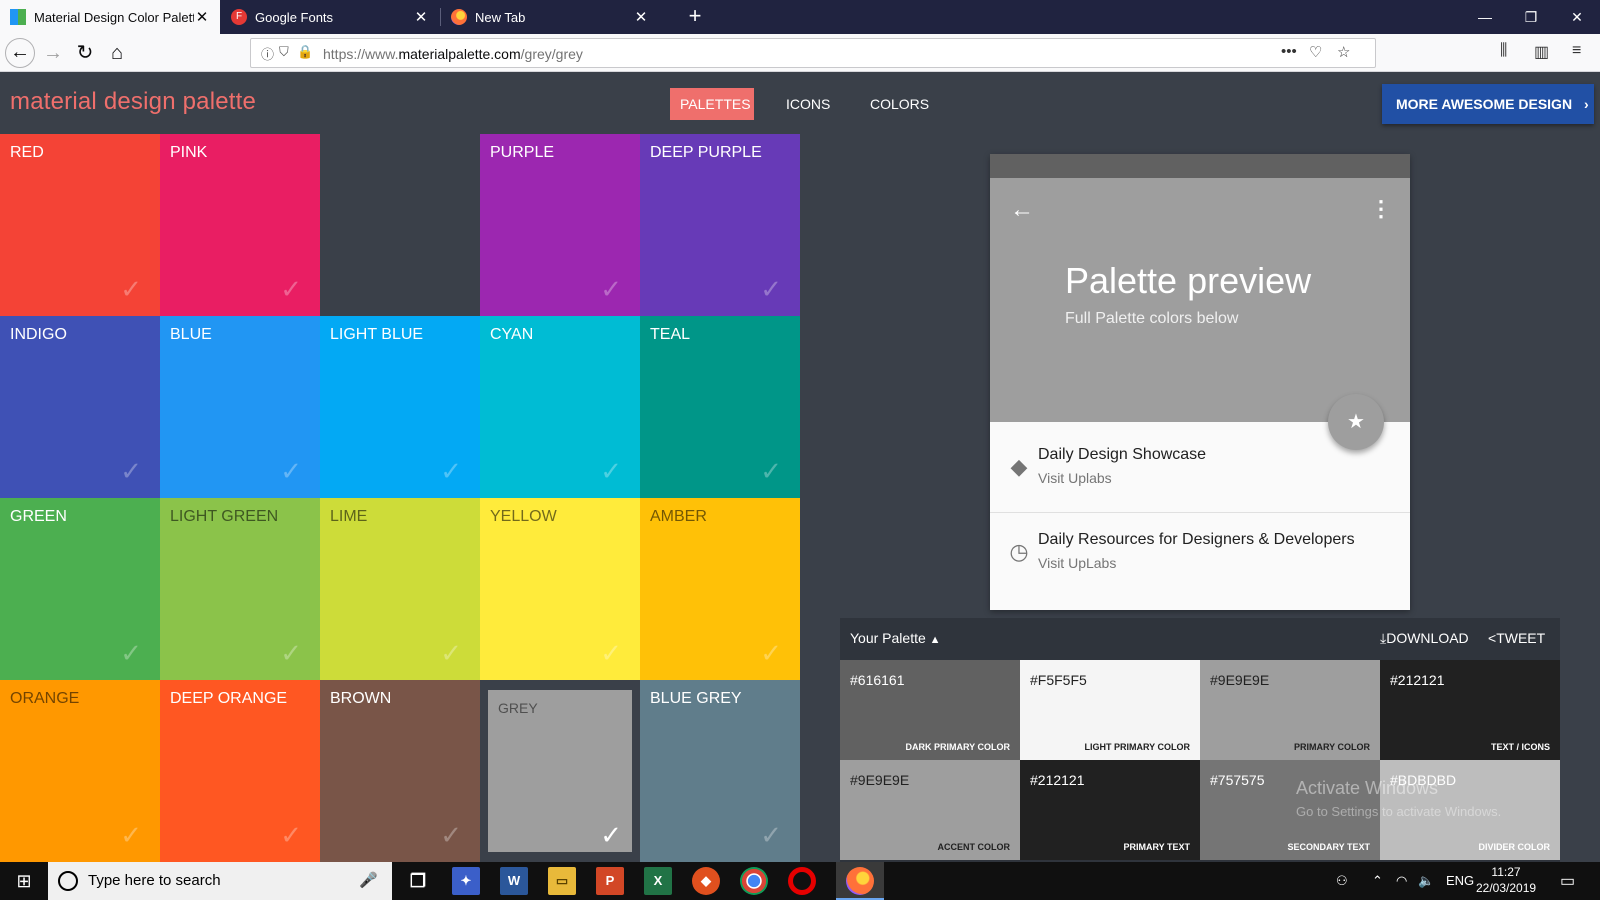  Describe the element at coordinates (400, 771) in the screenshot. I see `color-swatch-brown: BROWN ✓` at that location.